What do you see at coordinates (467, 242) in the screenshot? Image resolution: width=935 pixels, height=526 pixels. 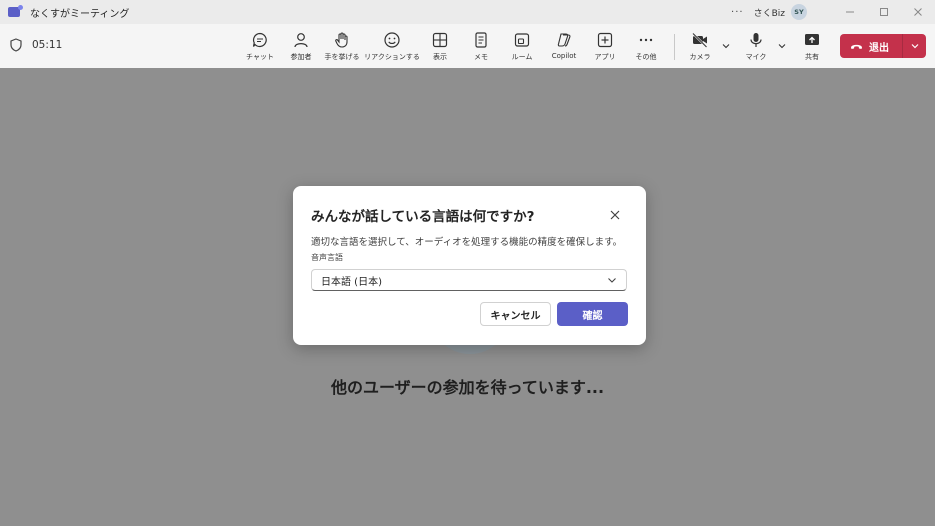 I see `dialog-description: 適切な言語を選択して、オーディオを処理する機能の精度を確保します。` at bounding box center [467, 242].